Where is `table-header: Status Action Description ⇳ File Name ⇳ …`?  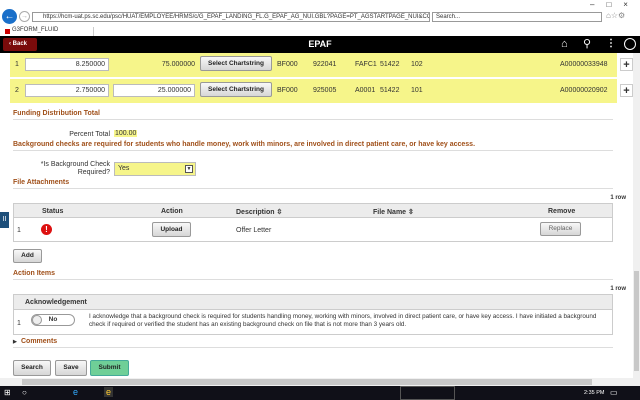 table-header: Status Action Description ⇳ File Name ⇳ … is located at coordinates (313, 211).